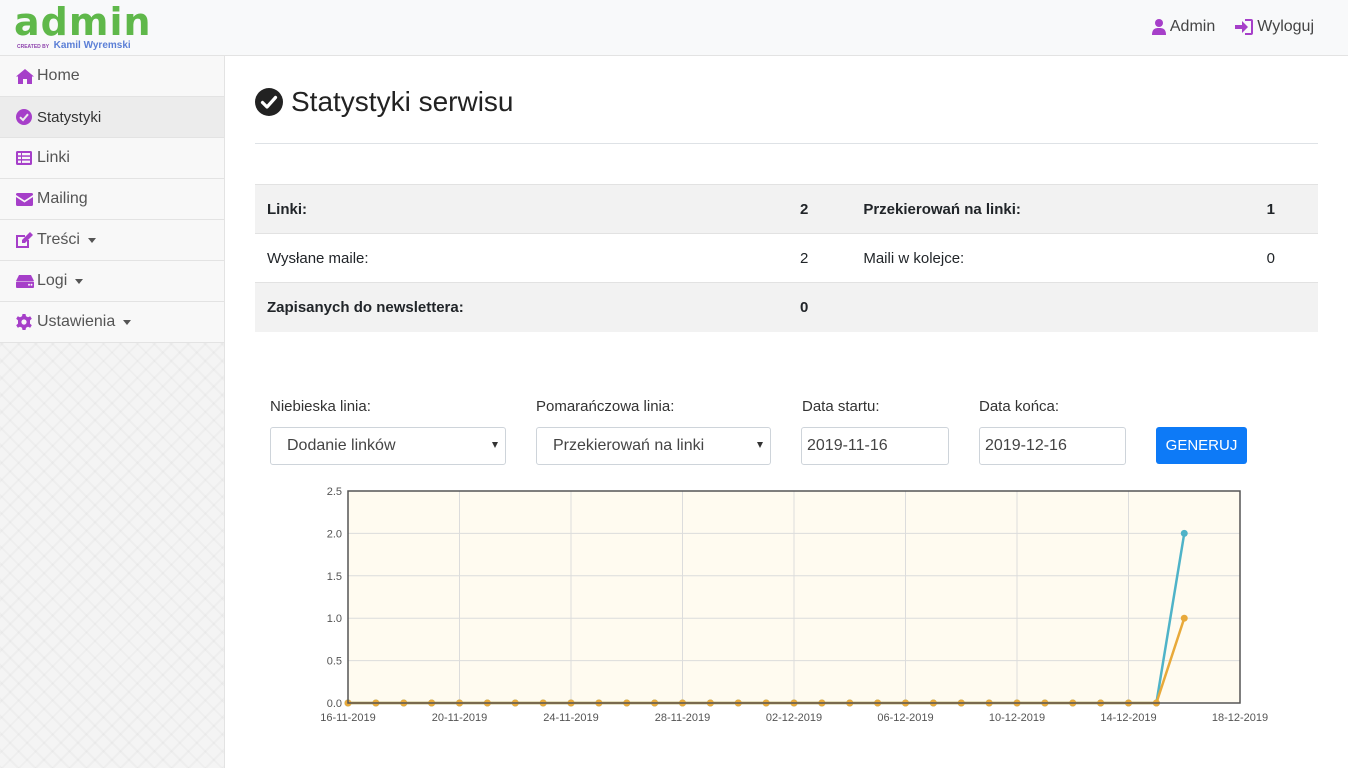 This screenshot has width=1348, height=768. Describe the element at coordinates (786, 143) in the screenshot. I see `title-divider` at that location.